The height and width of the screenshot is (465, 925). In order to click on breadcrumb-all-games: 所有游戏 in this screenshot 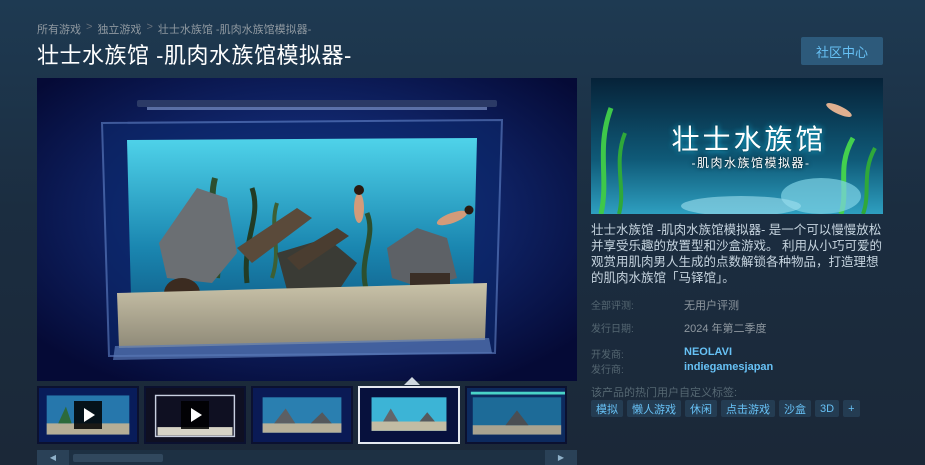, I will do `click(59, 29)`.